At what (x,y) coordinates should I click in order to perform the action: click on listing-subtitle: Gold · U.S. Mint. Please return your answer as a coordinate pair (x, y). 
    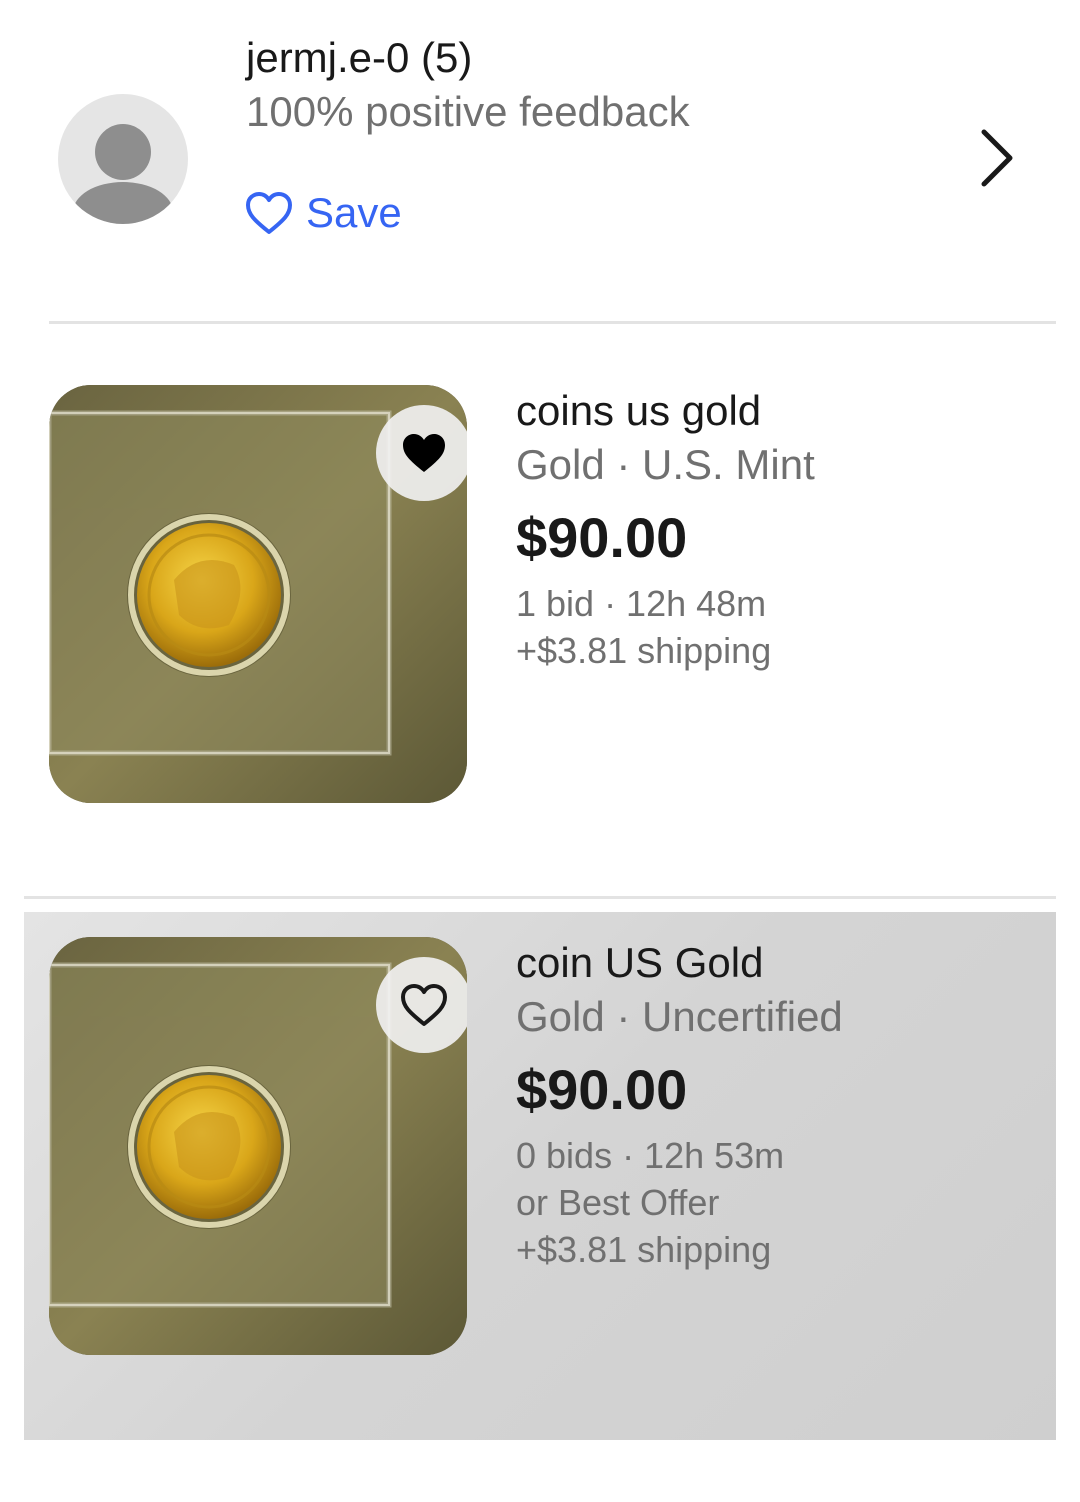
    Looking at the image, I should click on (665, 464).